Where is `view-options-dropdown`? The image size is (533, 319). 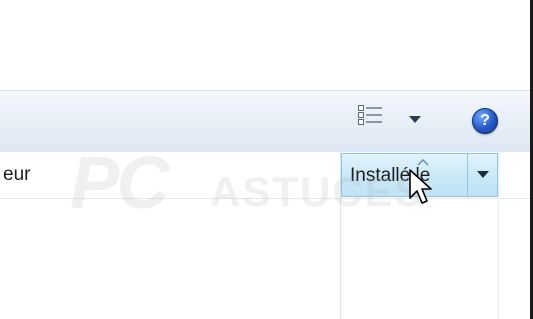 view-options-dropdown is located at coordinates (415, 120).